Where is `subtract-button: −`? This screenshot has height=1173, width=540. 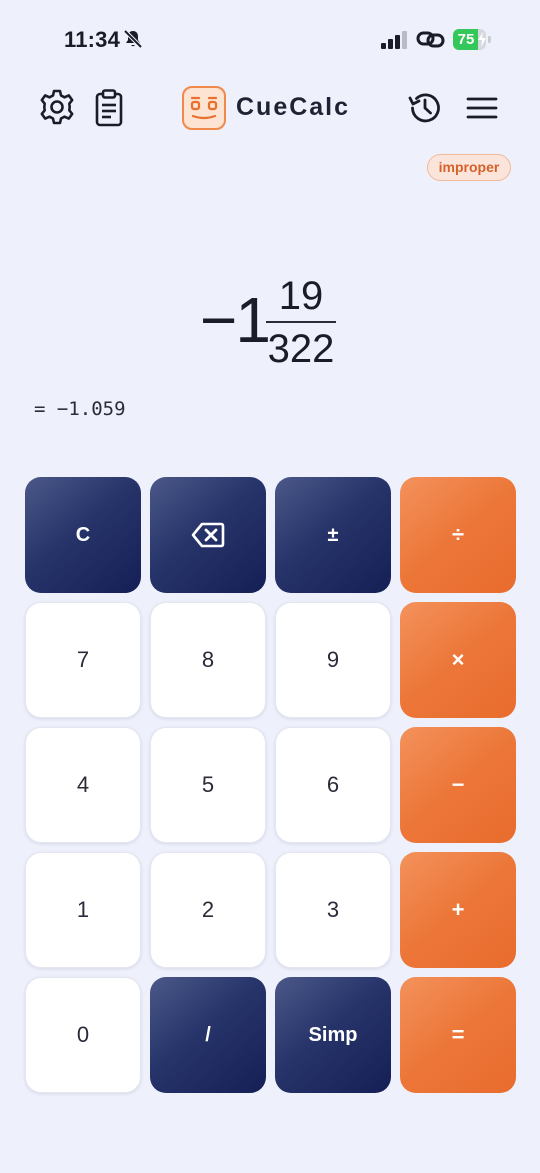
subtract-button: − is located at coordinates (458, 785).